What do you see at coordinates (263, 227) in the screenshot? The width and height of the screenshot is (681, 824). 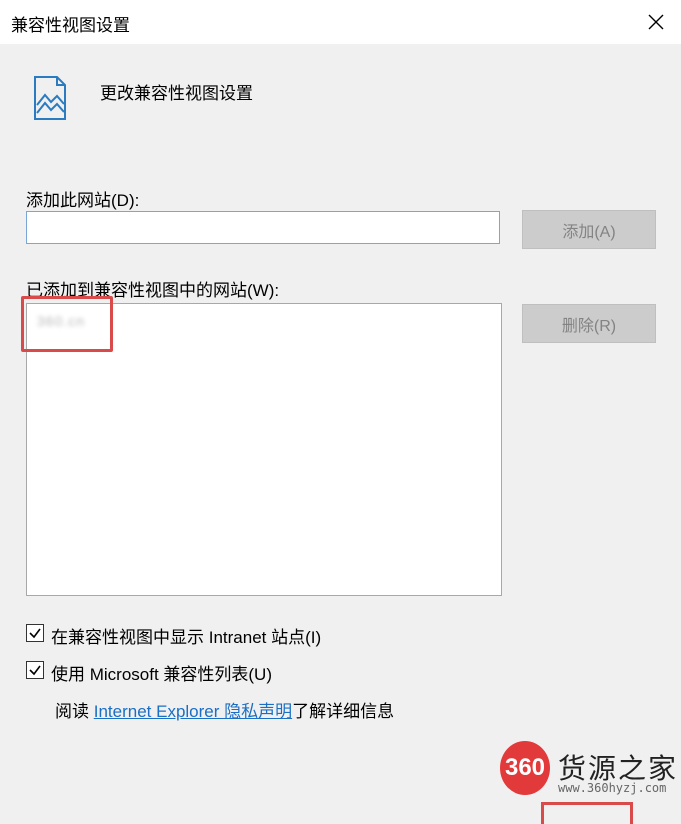 I see `add-site-input` at bounding box center [263, 227].